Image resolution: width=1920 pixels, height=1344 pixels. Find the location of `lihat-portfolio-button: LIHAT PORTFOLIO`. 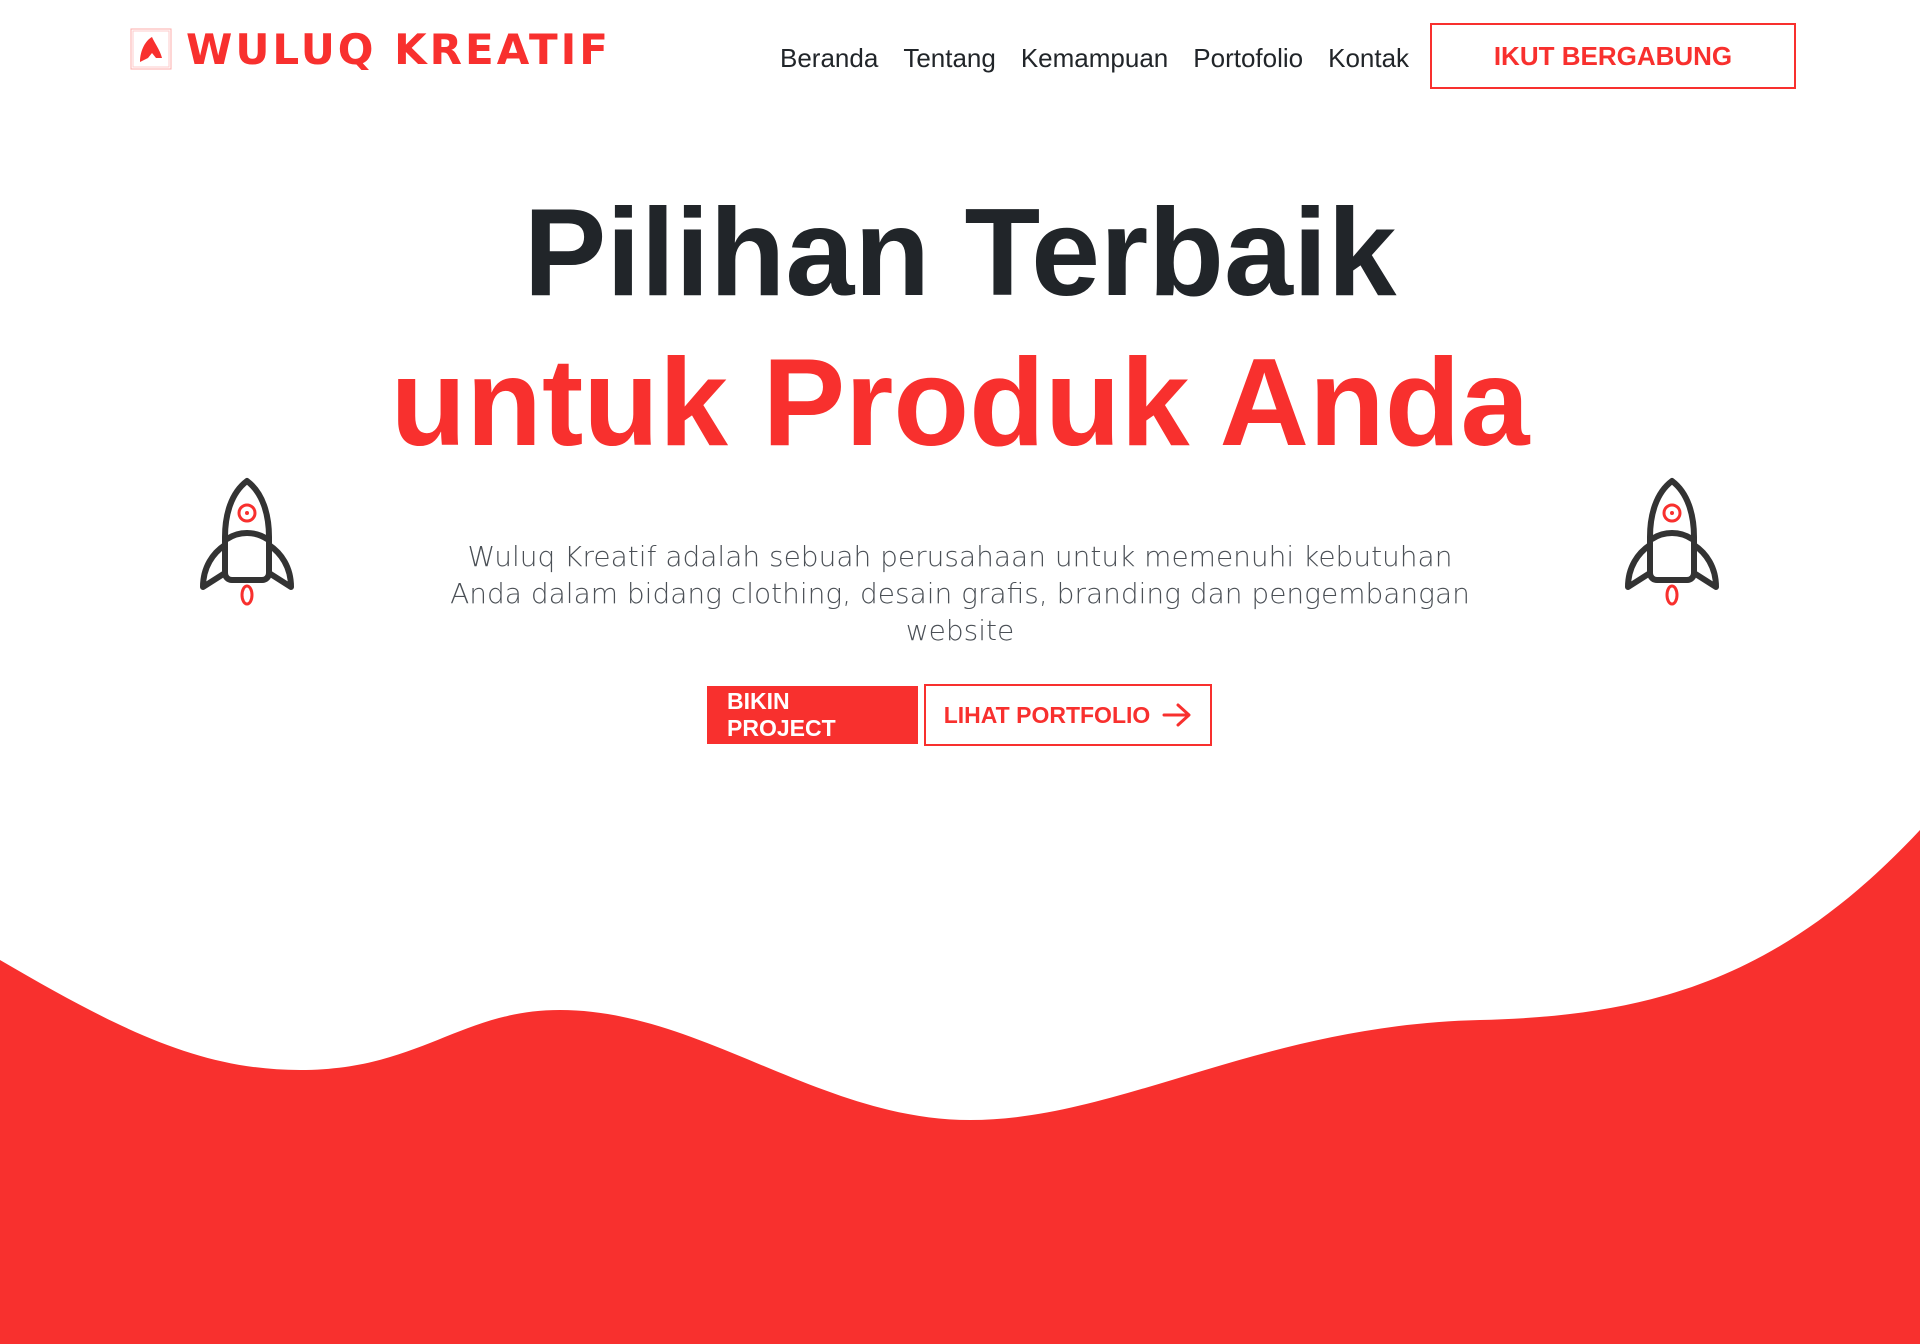

lihat-portfolio-button: LIHAT PORTFOLIO is located at coordinates (1068, 715).